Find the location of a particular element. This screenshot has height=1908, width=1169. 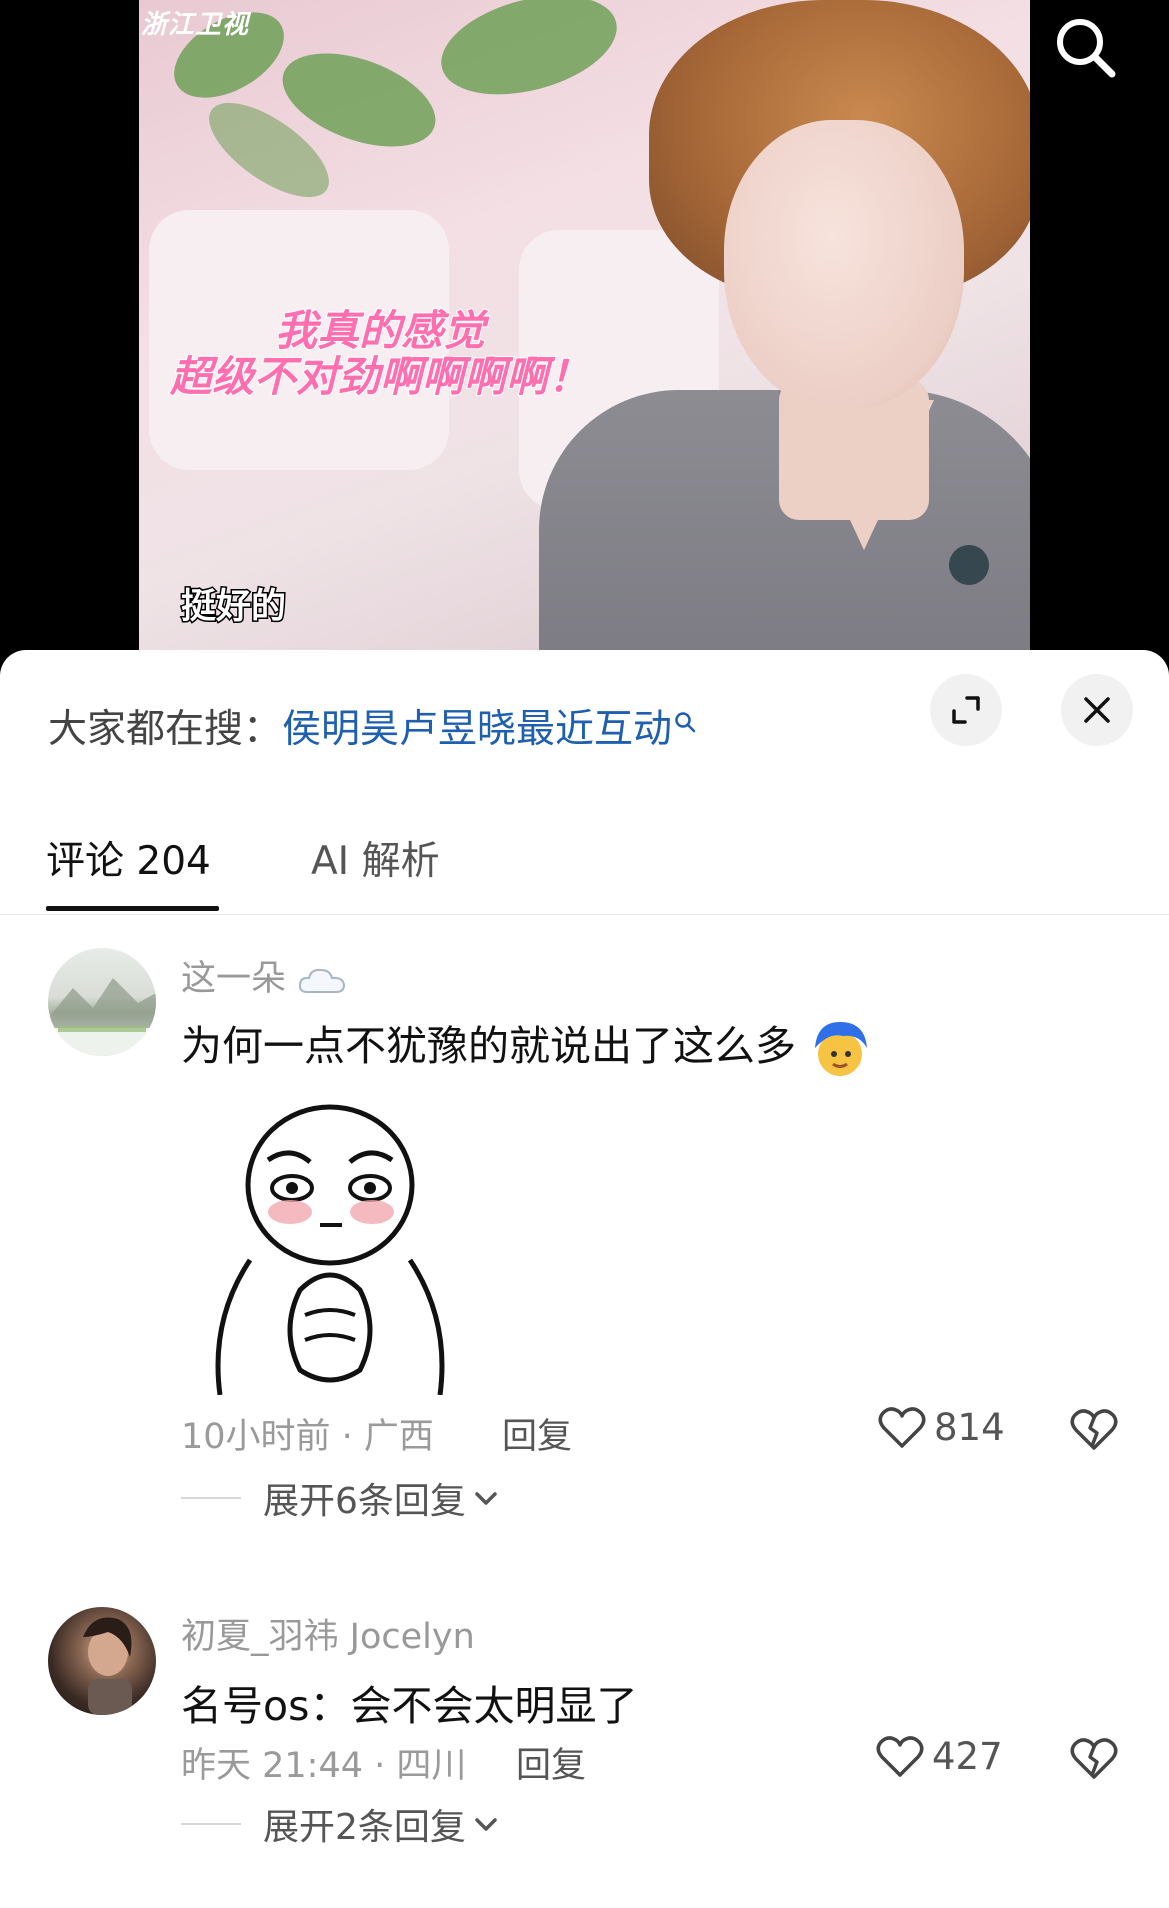

expand-replies-label: 展开6条回复 is located at coordinates (364, 1501).